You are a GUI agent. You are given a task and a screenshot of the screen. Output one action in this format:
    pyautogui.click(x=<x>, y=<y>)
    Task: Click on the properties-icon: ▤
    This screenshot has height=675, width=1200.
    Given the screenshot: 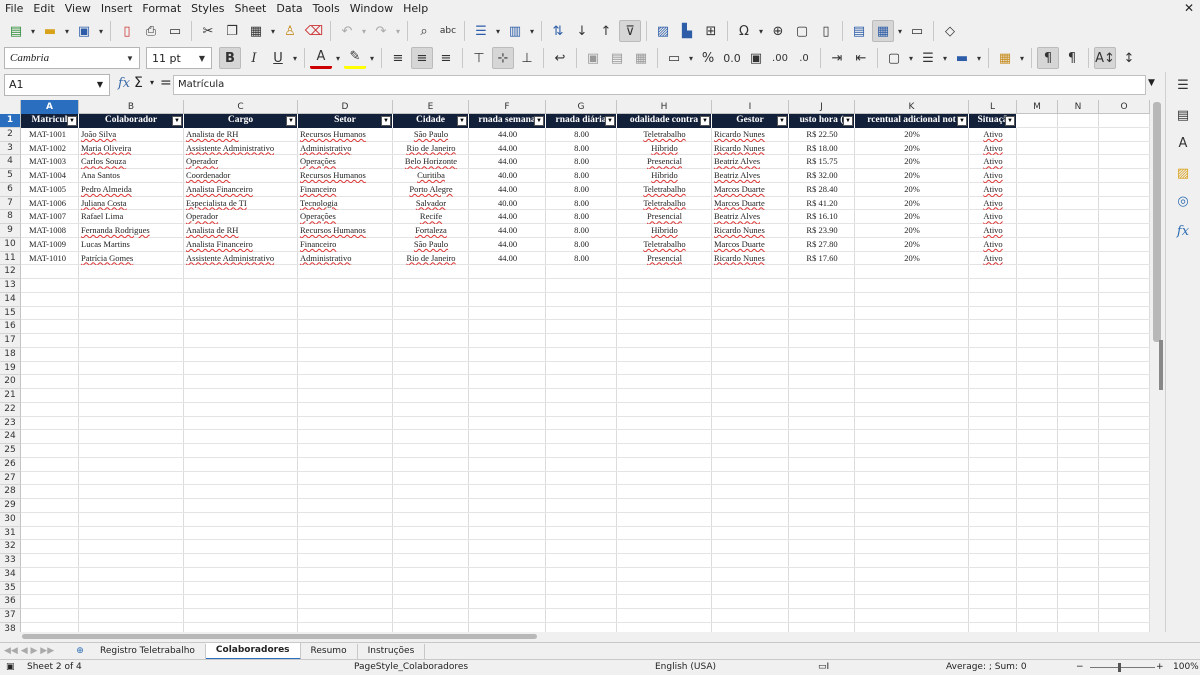 What is the action you would take?
    pyautogui.click(x=1183, y=115)
    